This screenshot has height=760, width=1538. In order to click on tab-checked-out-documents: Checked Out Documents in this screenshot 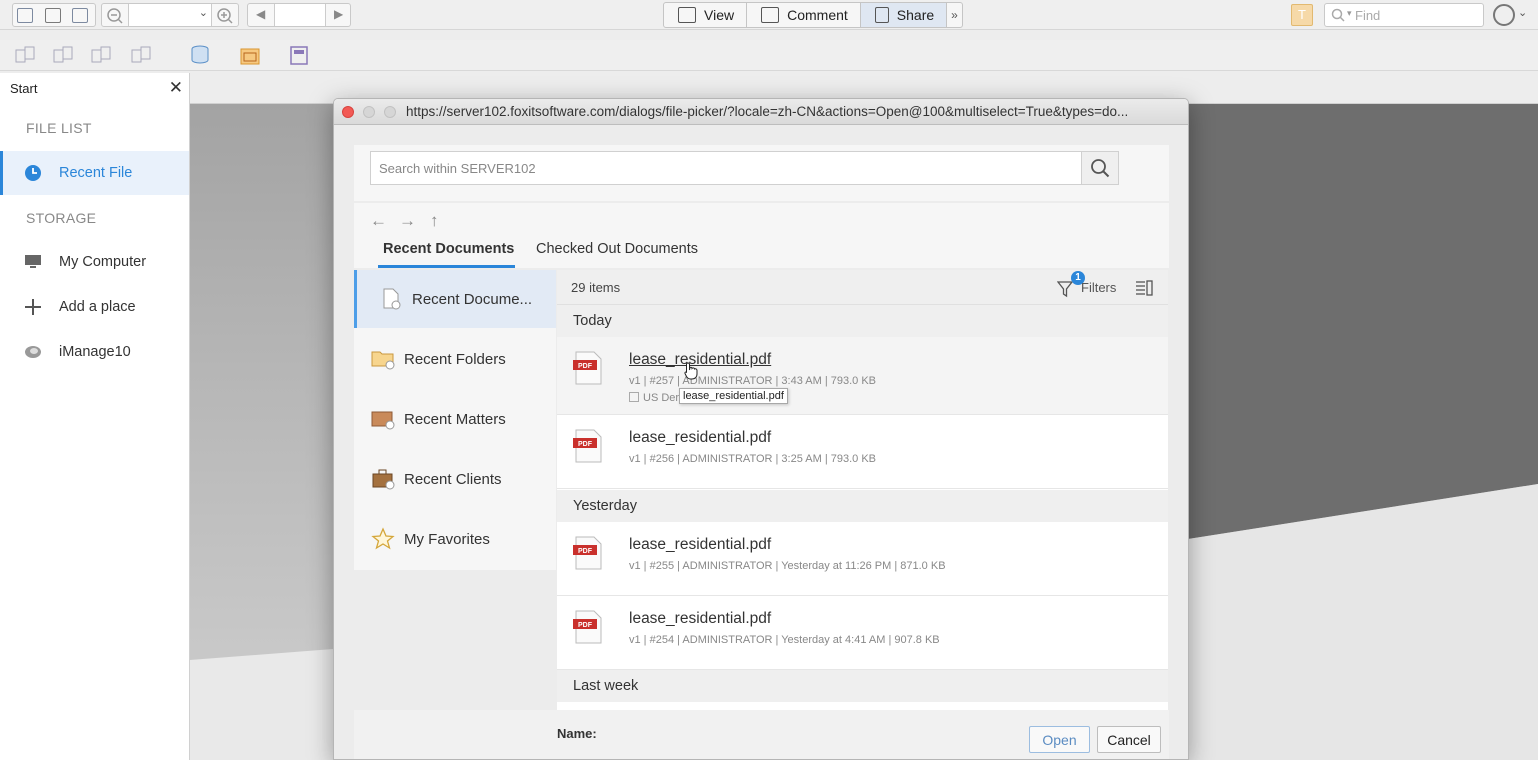, I will do `click(617, 249)`.